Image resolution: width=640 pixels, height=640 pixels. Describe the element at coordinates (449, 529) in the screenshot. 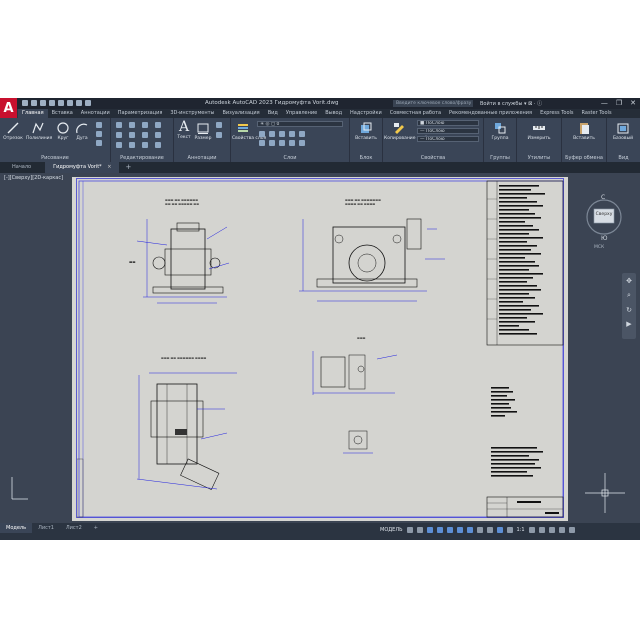

I see `isodraft-icon` at that location.